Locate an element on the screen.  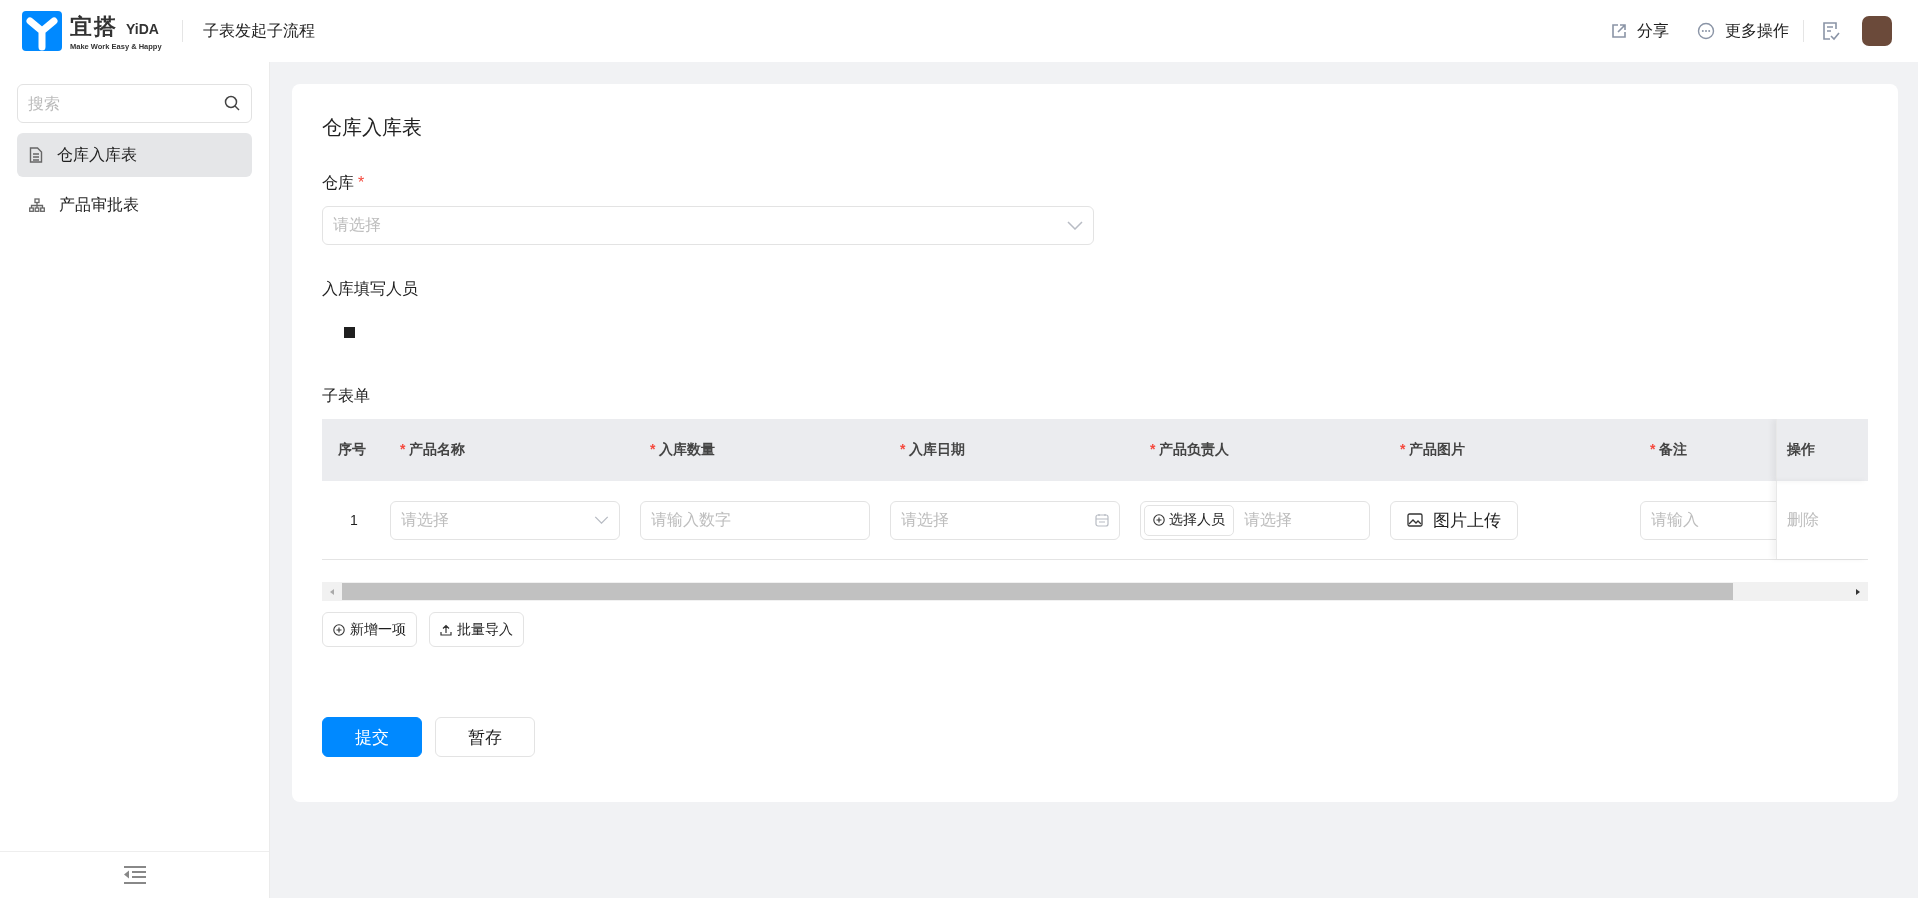
field-label: 子表单 is located at coordinates (346, 396).